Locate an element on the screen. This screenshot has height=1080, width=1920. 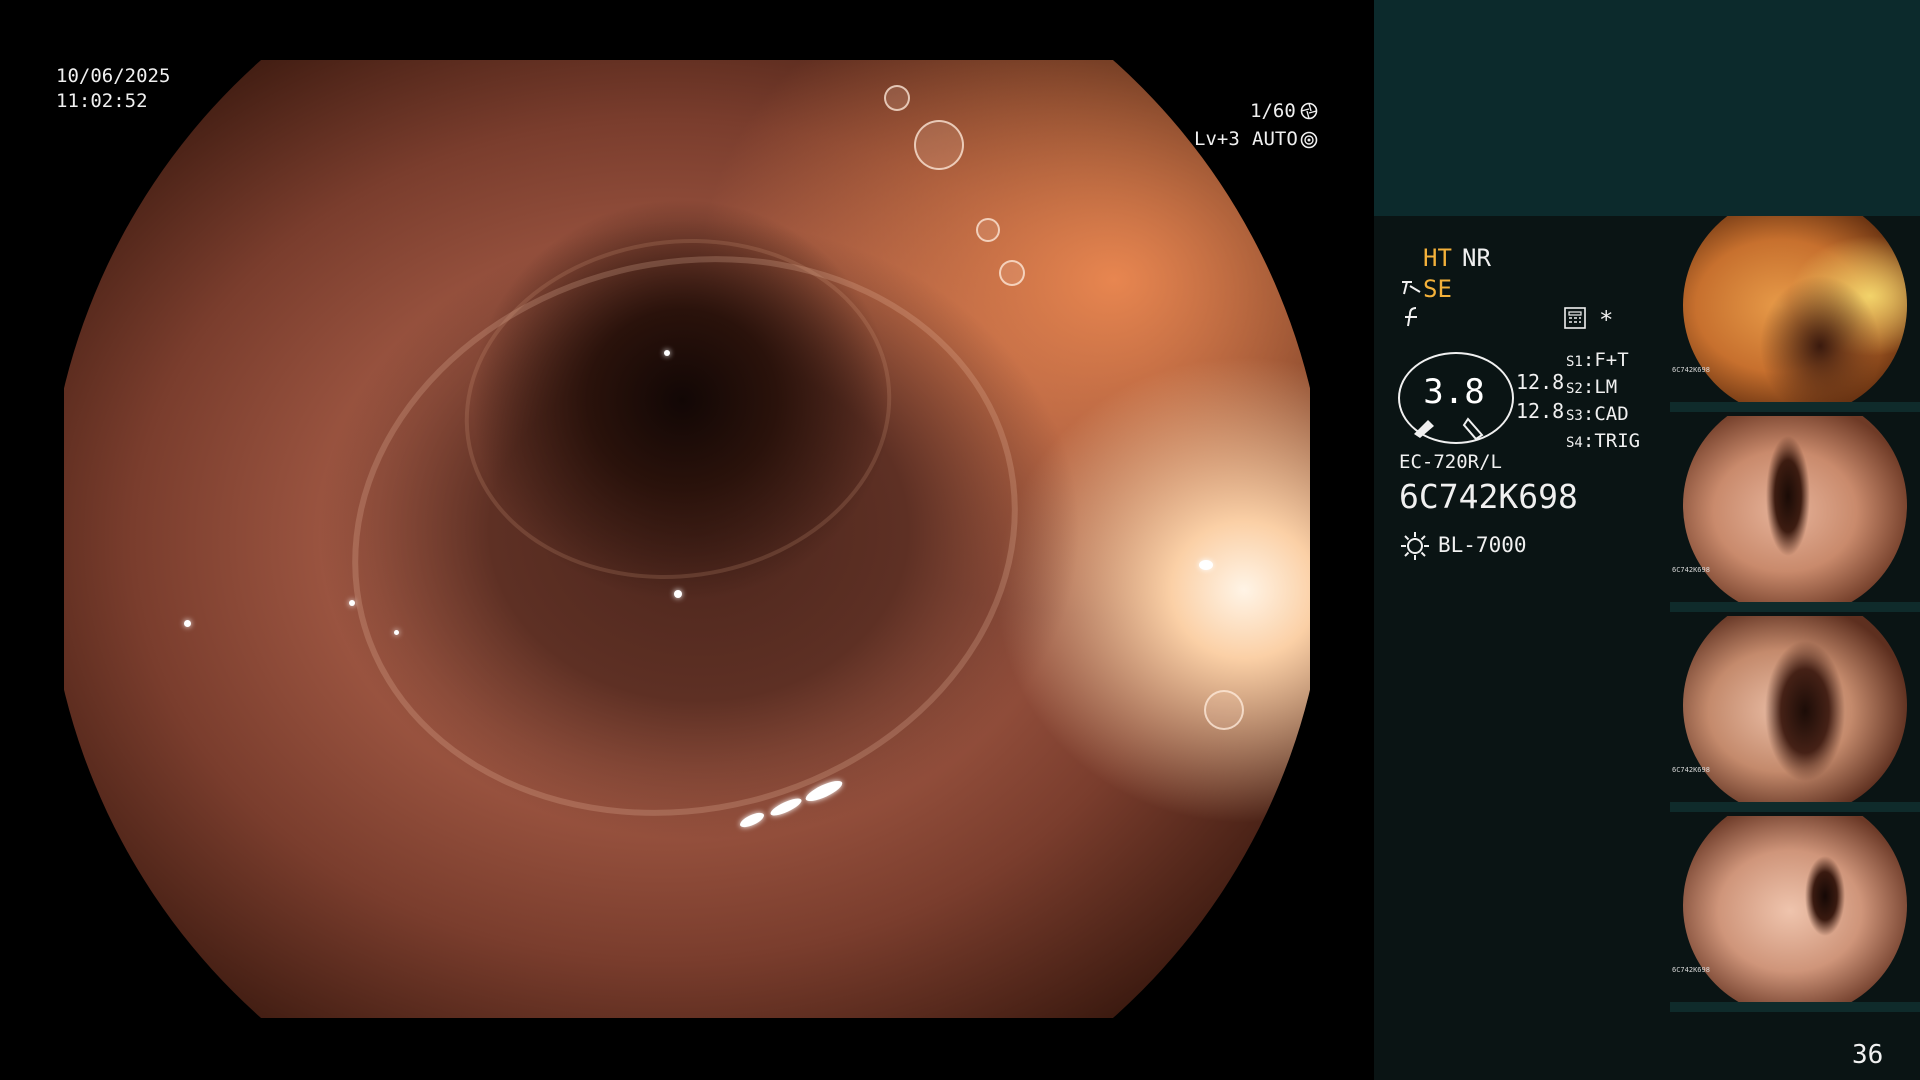
thumbnail-4: 6C742K698 is located at coordinates (1795, 914).